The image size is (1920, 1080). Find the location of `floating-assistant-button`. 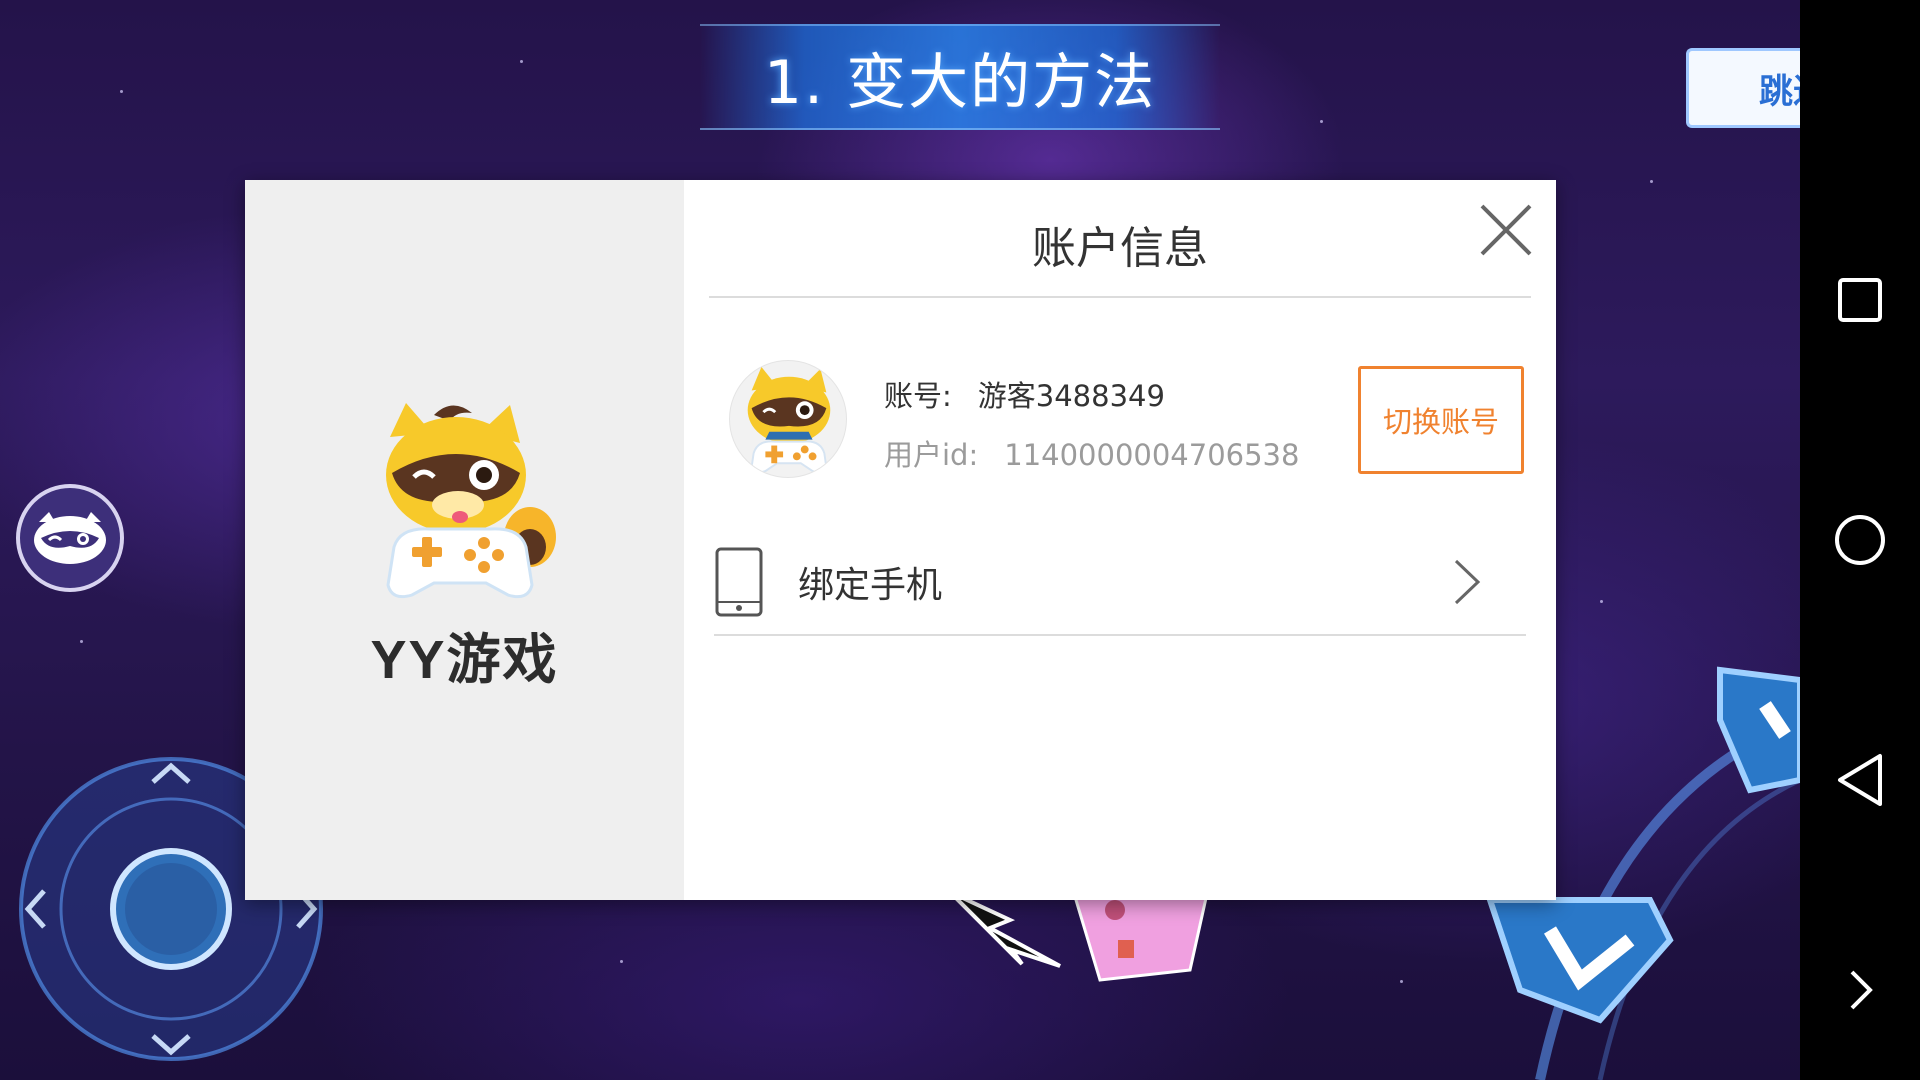

floating-assistant-button is located at coordinates (70, 538).